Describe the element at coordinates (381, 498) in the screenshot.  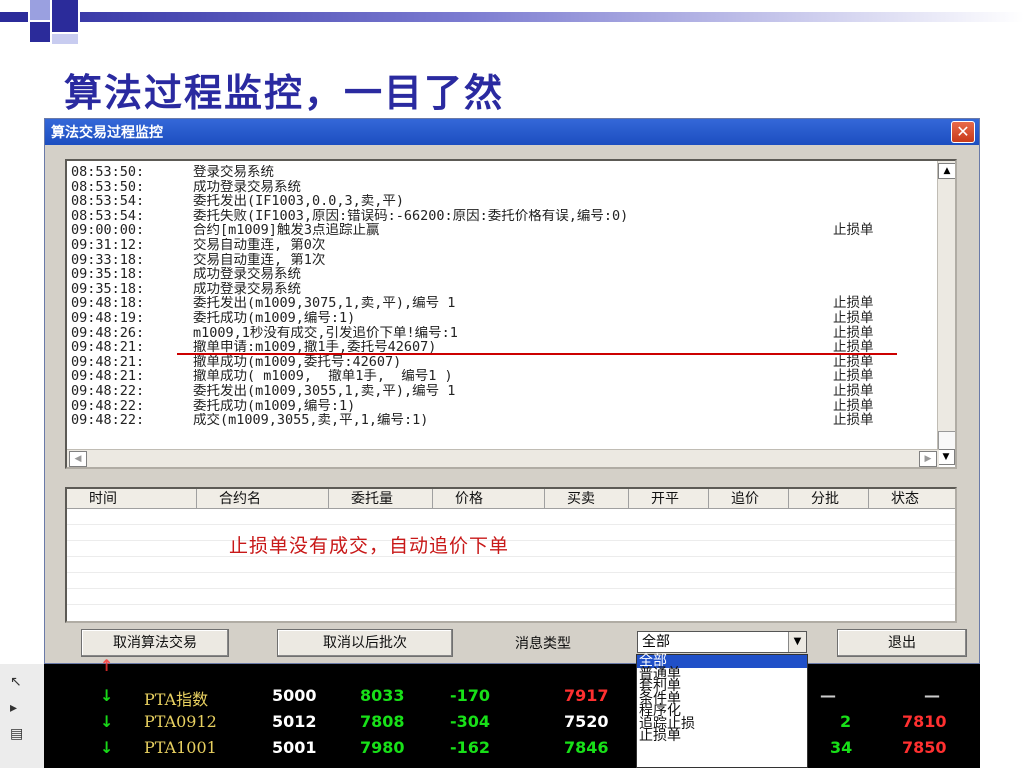
I see `col-header: 委托量` at that location.